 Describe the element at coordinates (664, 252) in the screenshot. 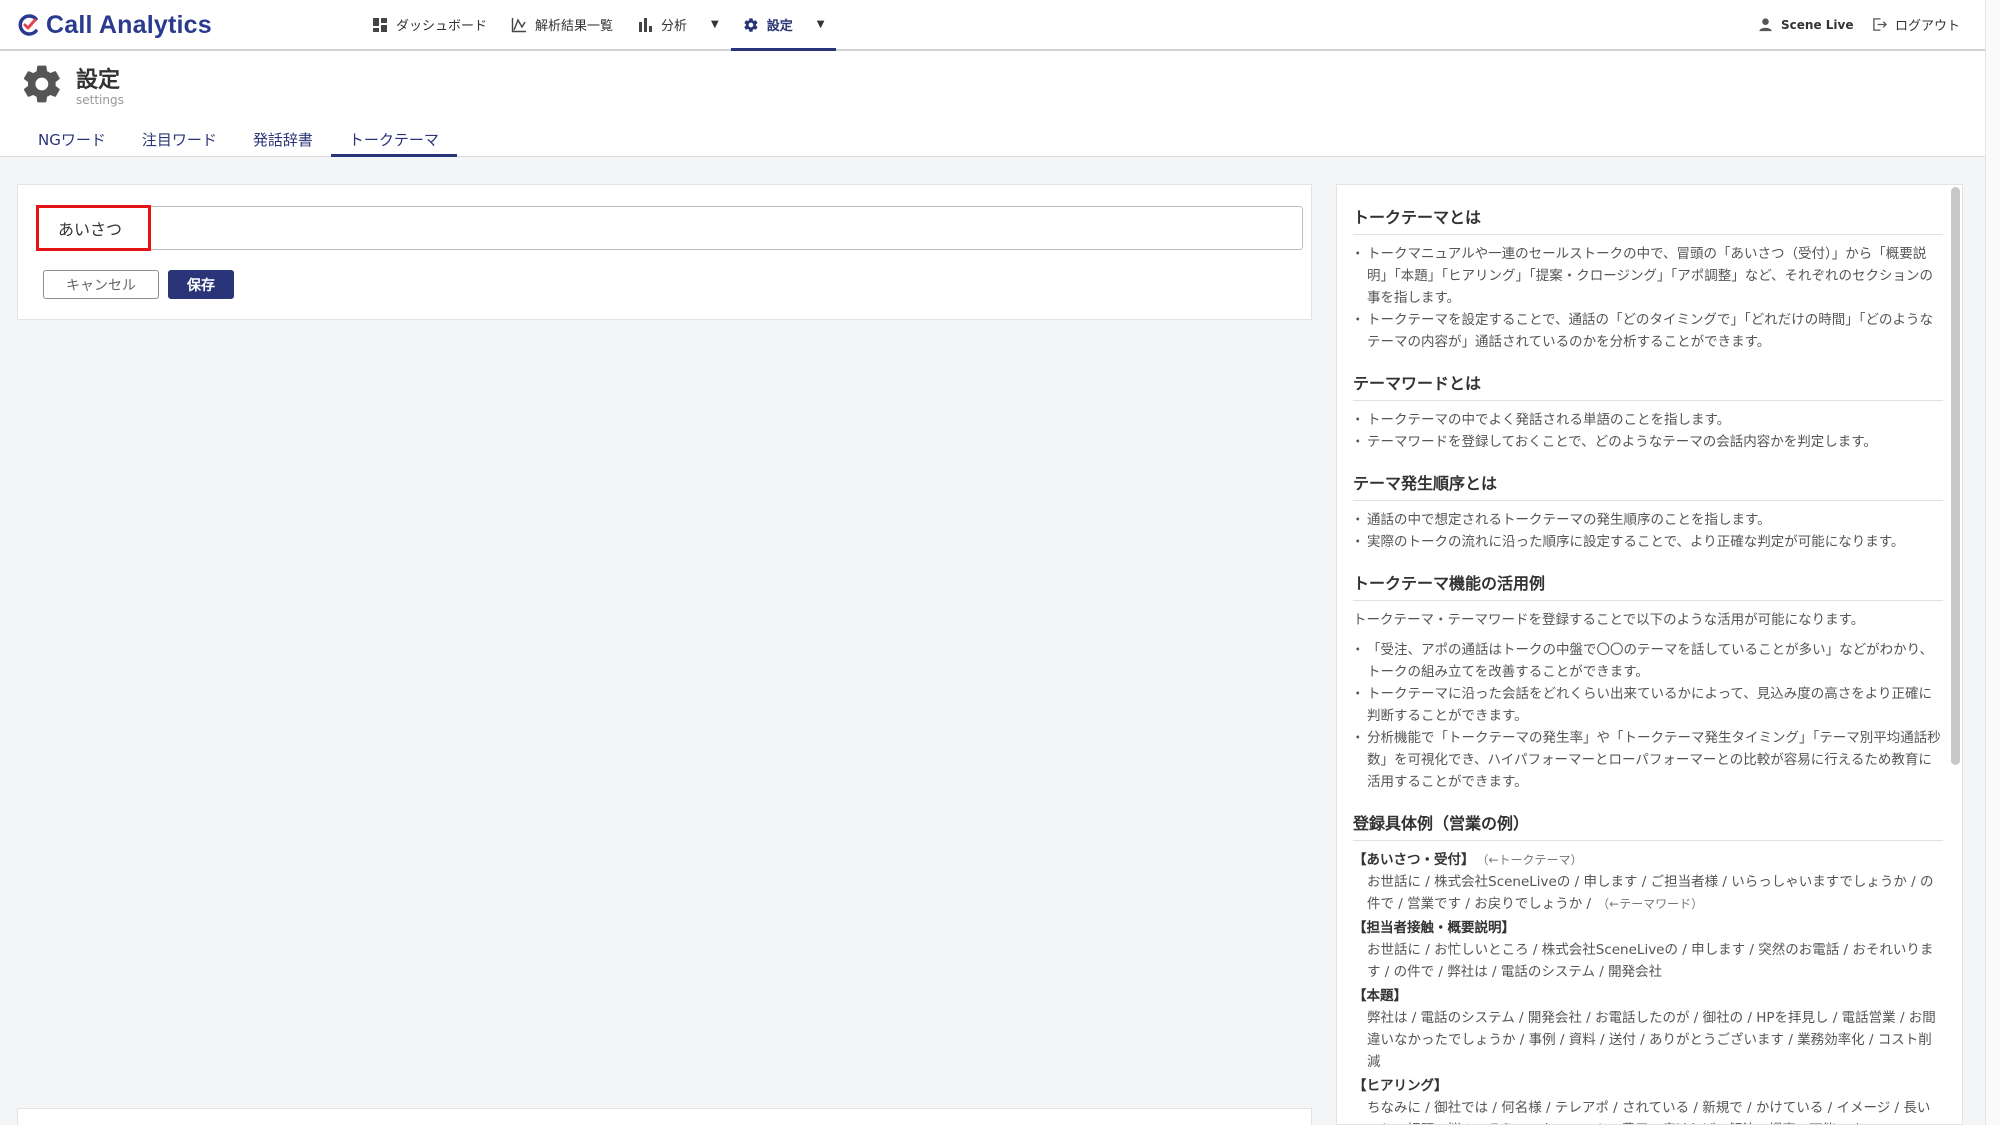

I see `talk-theme-form: あいさつ キャンセル 保存` at that location.